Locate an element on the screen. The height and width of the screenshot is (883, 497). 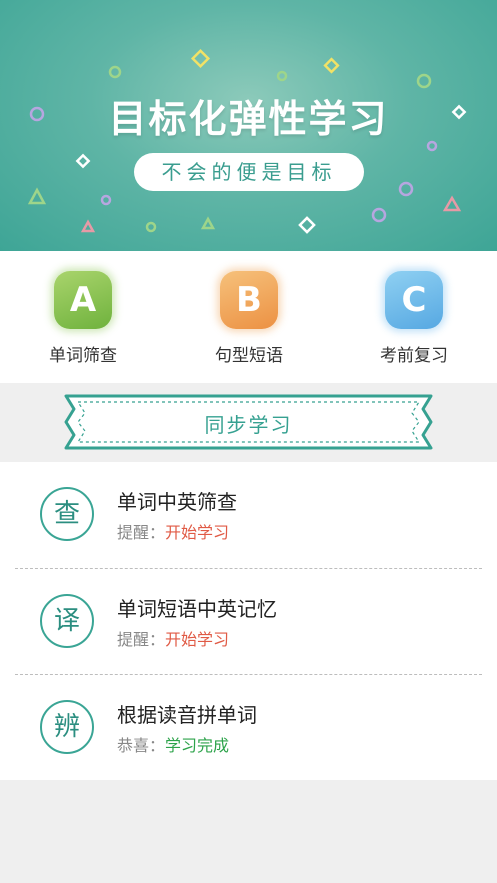
list-item: 译 单词短语中英记忆 提醒：开始学习 is located at coordinates (248, 622).